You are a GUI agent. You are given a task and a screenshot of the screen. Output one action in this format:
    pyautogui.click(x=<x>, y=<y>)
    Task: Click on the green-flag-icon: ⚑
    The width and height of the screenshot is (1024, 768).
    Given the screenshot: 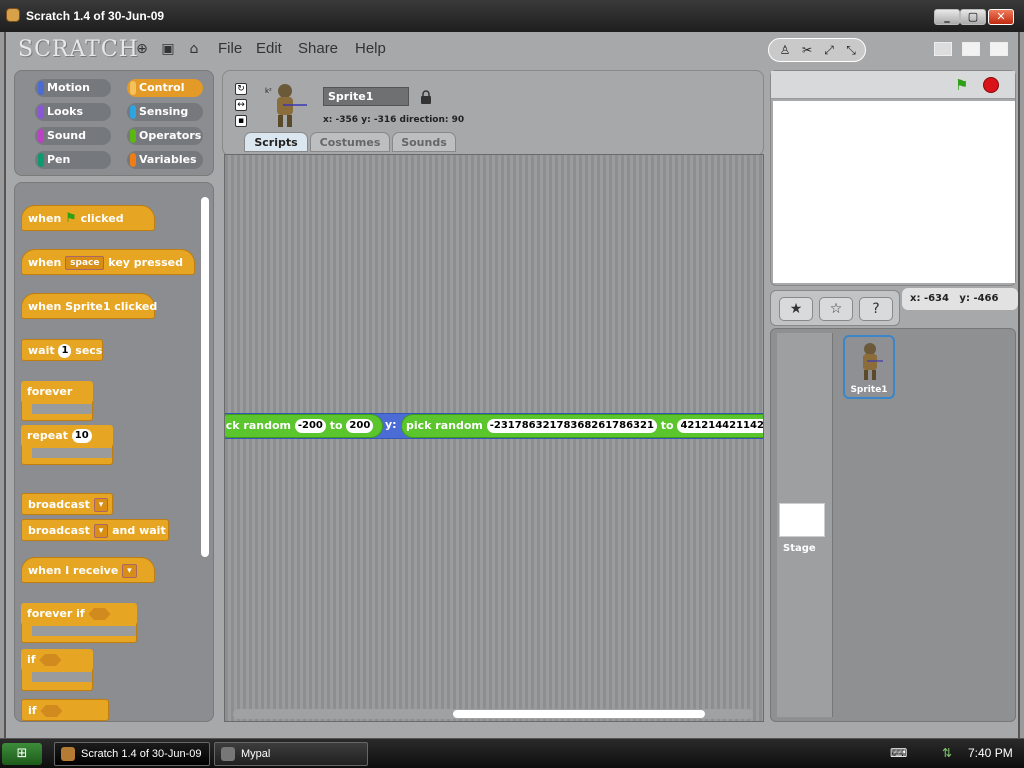 What is the action you would take?
    pyautogui.click(x=964, y=85)
    